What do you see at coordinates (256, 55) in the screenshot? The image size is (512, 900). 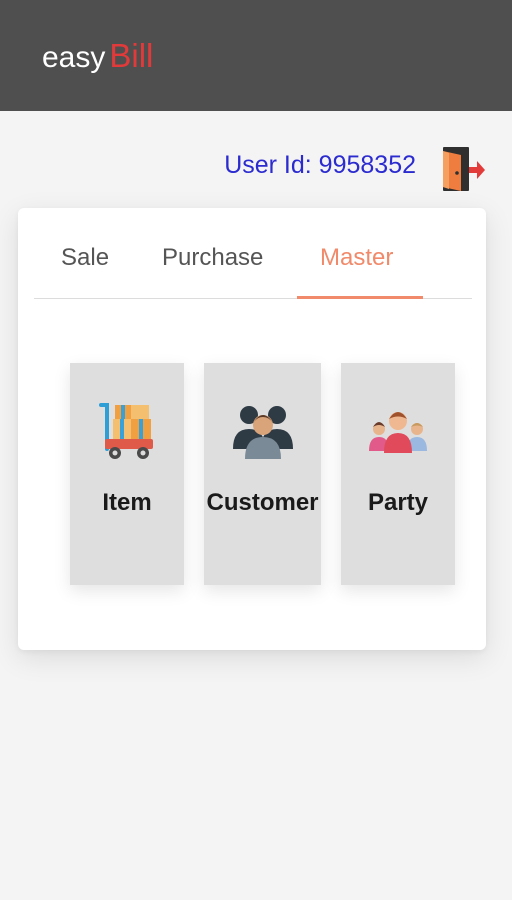 I see `app-header: easy Bill` at bounding box center [256, 55].